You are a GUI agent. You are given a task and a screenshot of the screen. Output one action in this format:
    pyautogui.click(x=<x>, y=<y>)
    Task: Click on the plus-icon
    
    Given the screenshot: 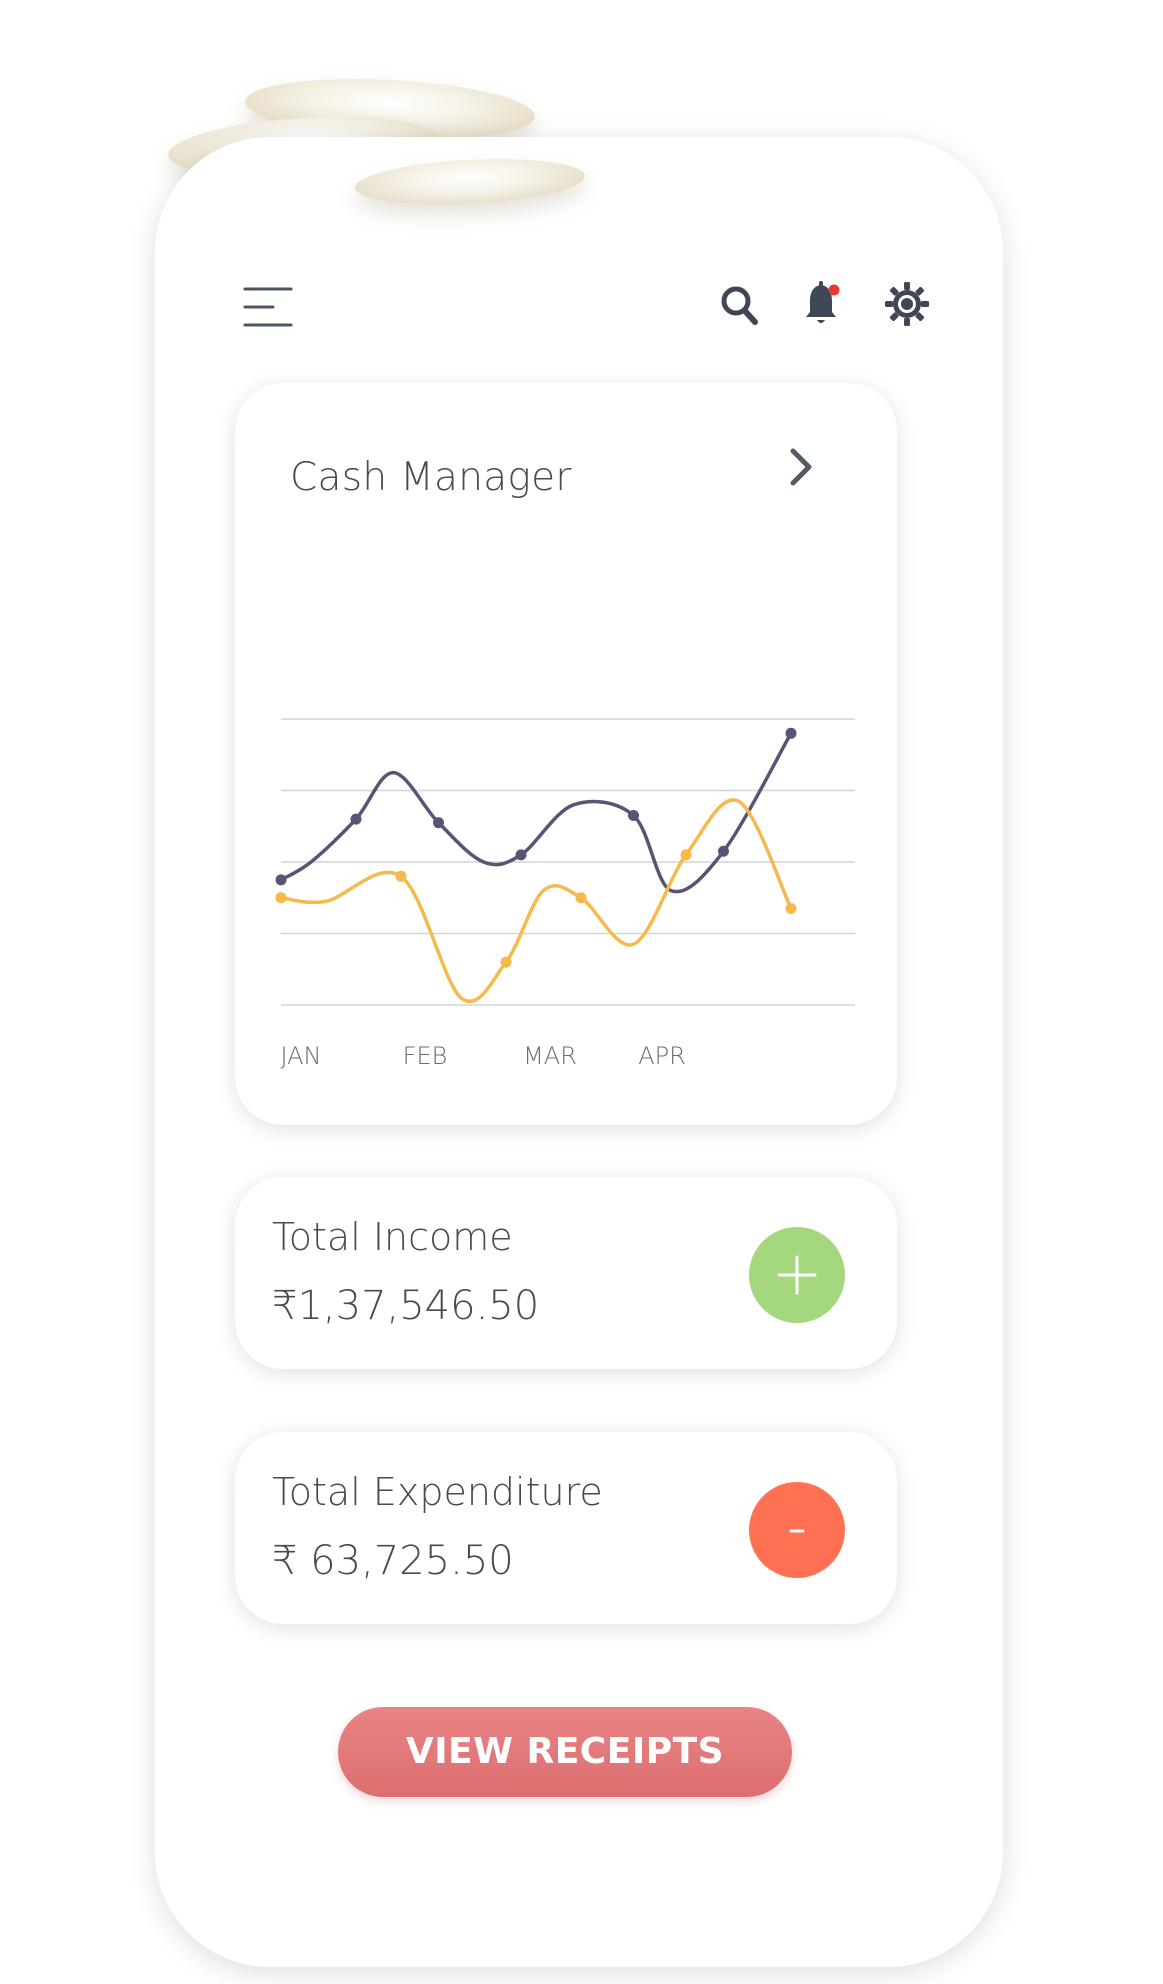 What is the action you would take?
    pyautogui.click(x=797, y=1275)
    